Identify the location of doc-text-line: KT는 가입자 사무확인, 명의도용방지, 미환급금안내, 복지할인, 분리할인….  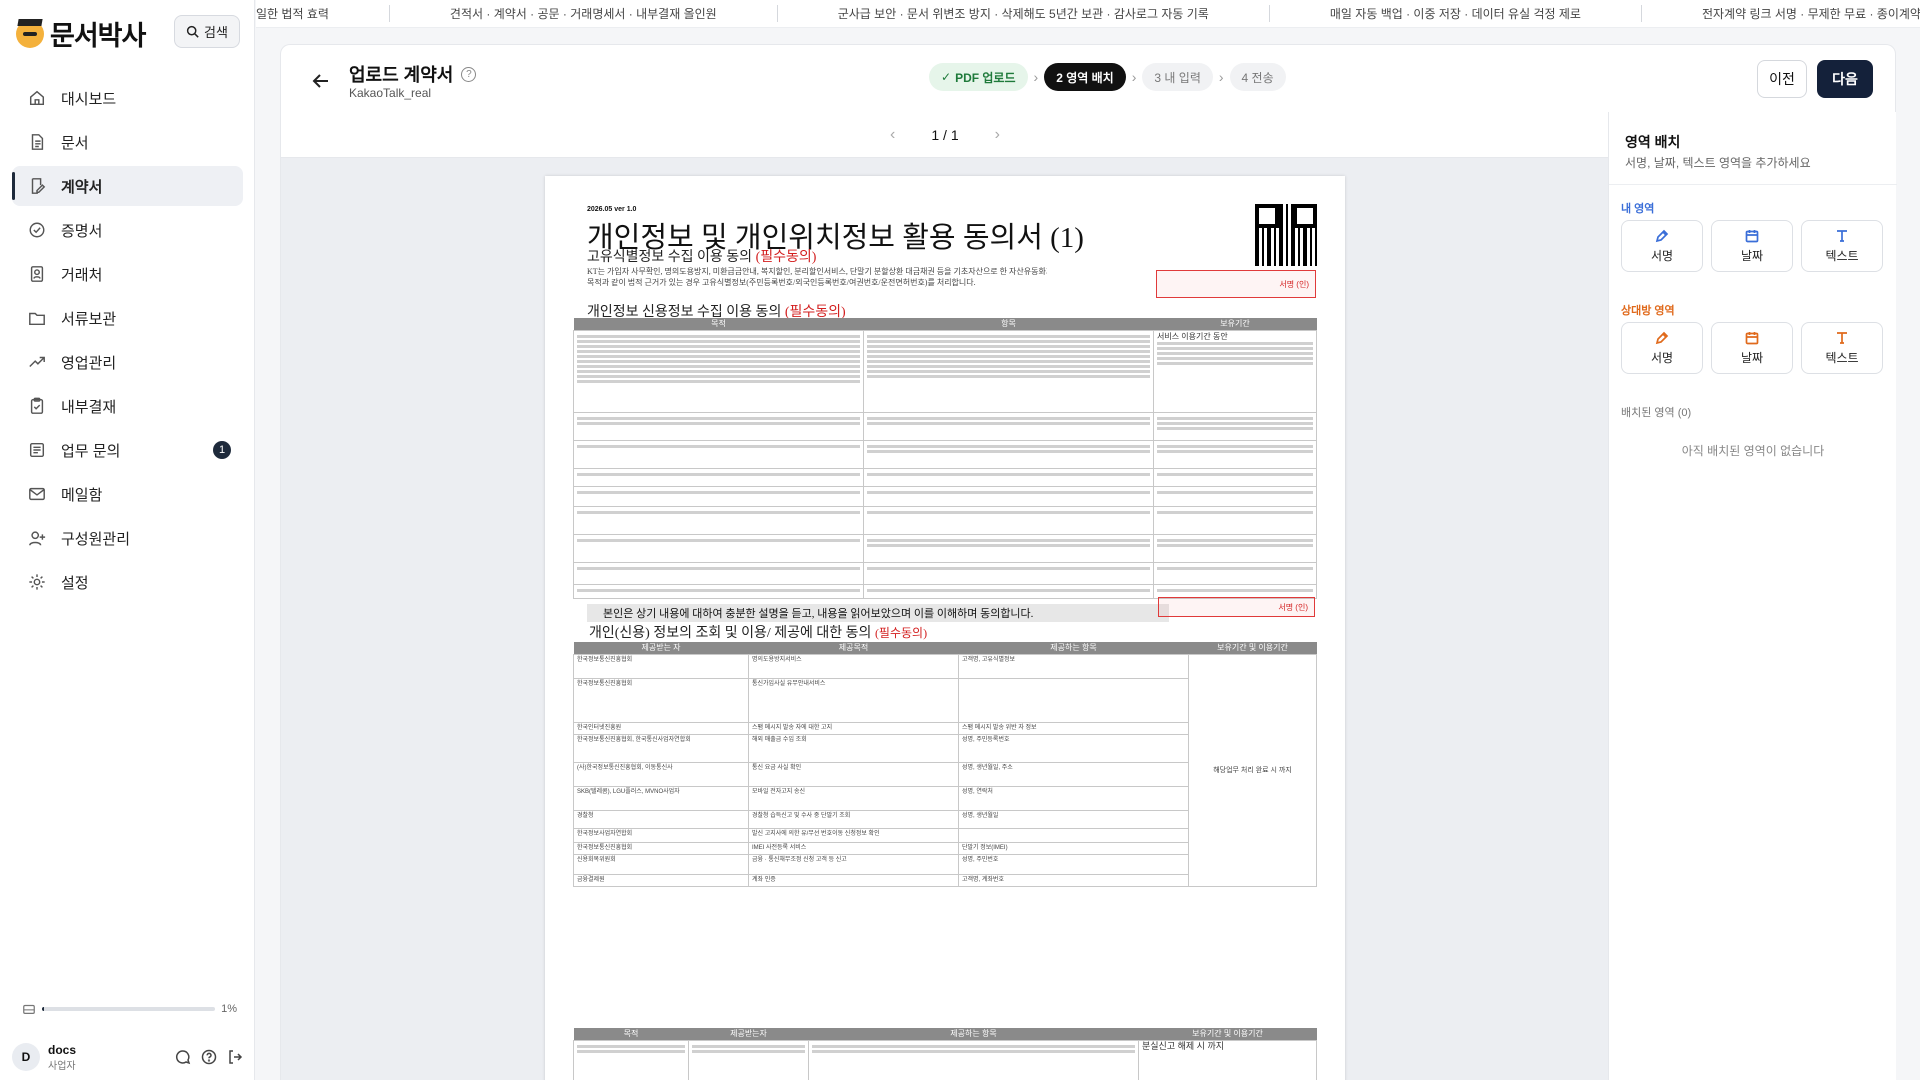
(817, 271).